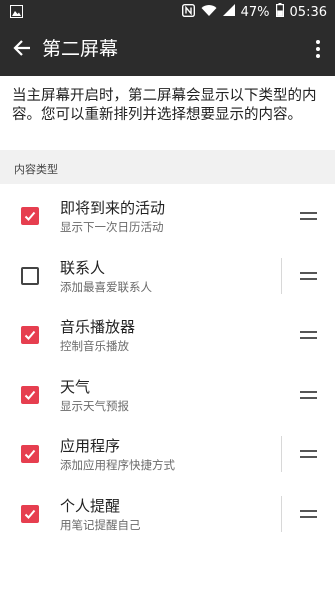  Describe the element at coordinates (98, 327) in the screenshot. I see `list-item-title: 音乐播放器` at that location.